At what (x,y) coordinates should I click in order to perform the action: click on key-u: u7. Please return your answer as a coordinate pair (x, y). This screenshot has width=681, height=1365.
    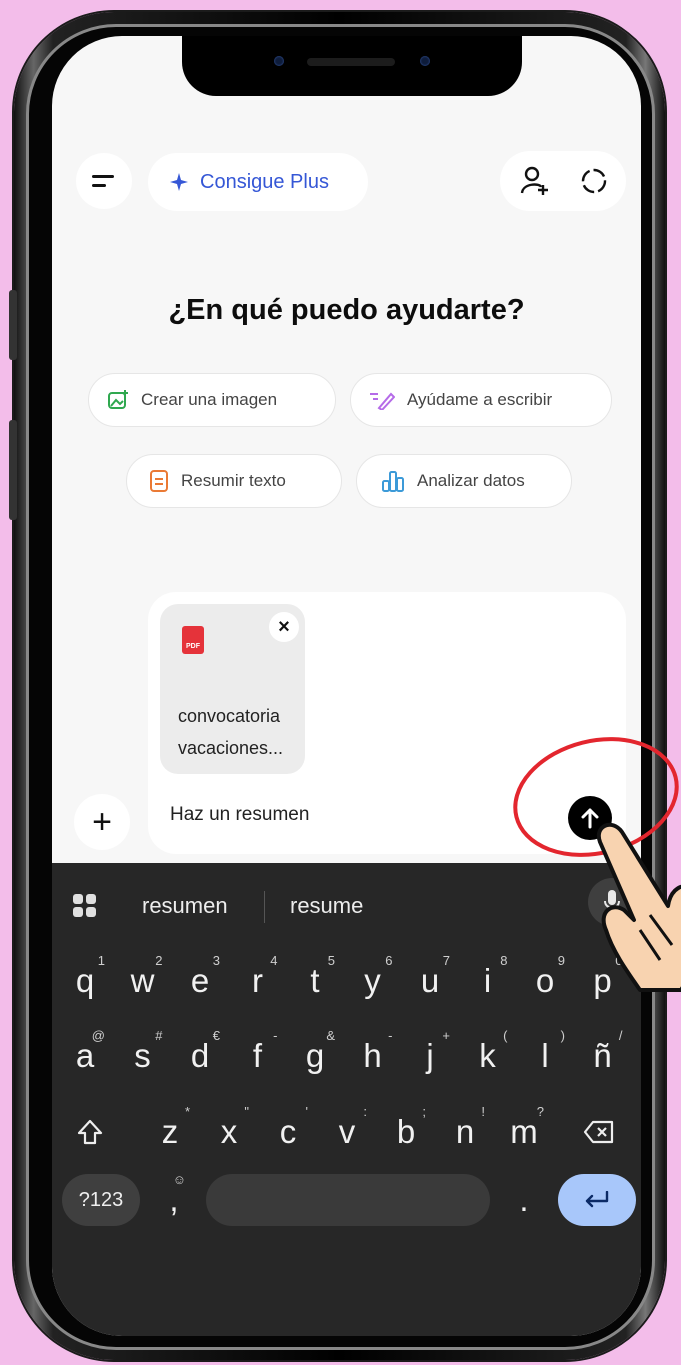
    Looking at the image, I should click on (430, 981).